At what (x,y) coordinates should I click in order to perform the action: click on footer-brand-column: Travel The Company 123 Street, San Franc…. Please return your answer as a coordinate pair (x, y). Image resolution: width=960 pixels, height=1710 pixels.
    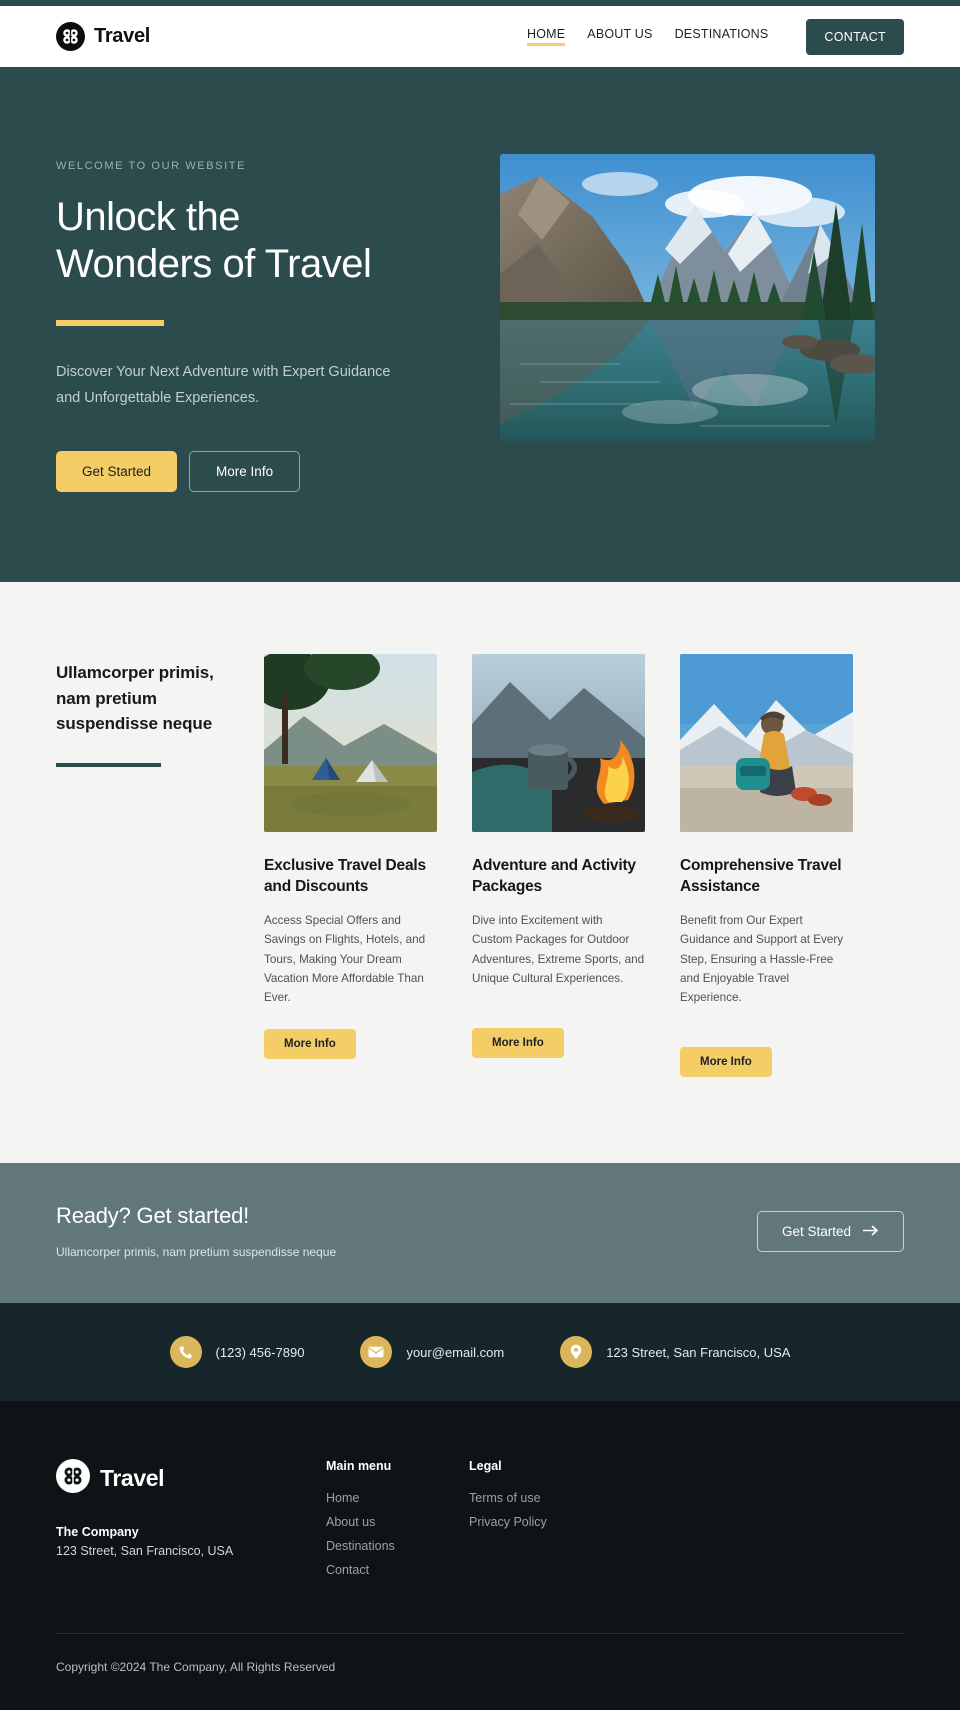
    Looking at the image, I should click on (191, 1522).